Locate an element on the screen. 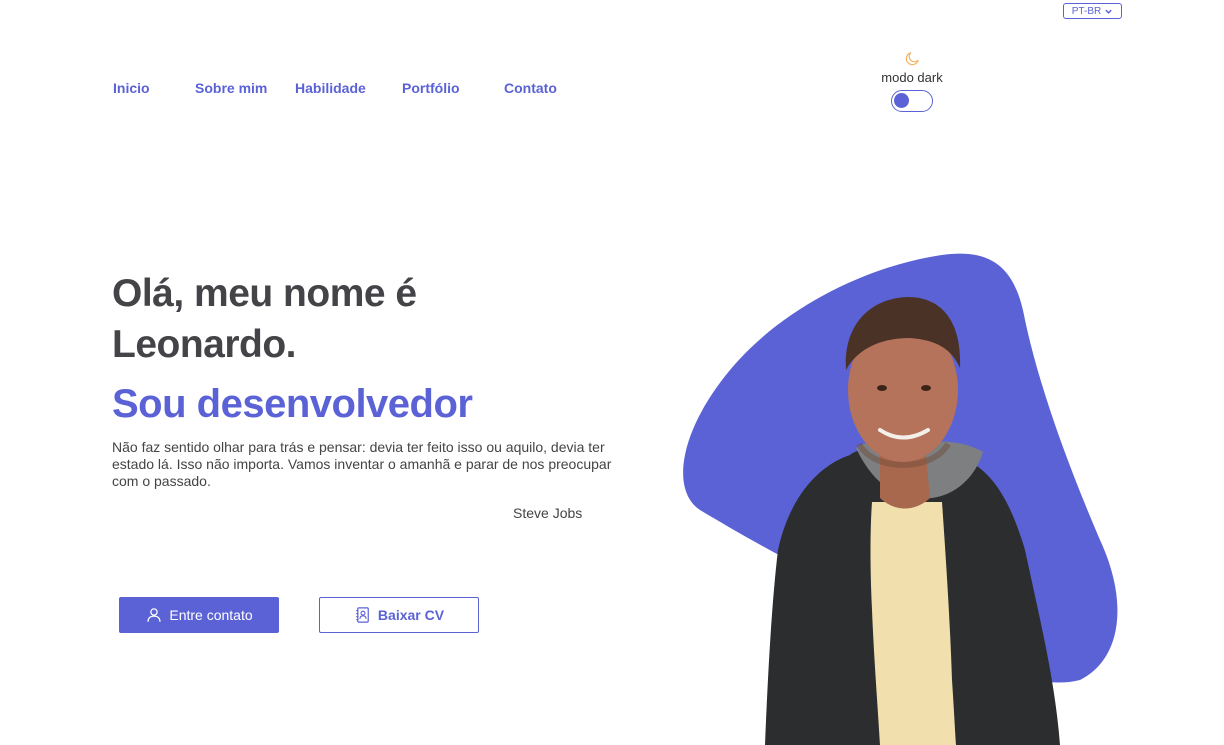  download-cv-button: Baixar CV is located at coordinates (399, 615).